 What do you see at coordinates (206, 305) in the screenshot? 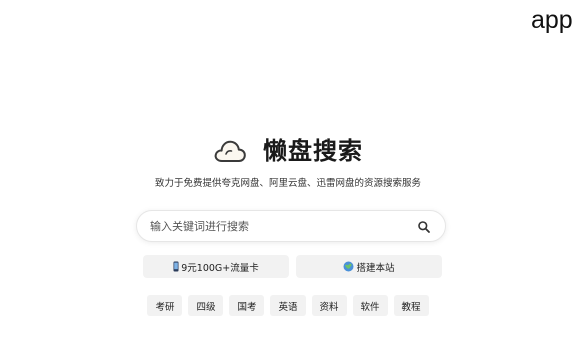
I see `tag-cet4: 四级` at bounding box center [206, 305].